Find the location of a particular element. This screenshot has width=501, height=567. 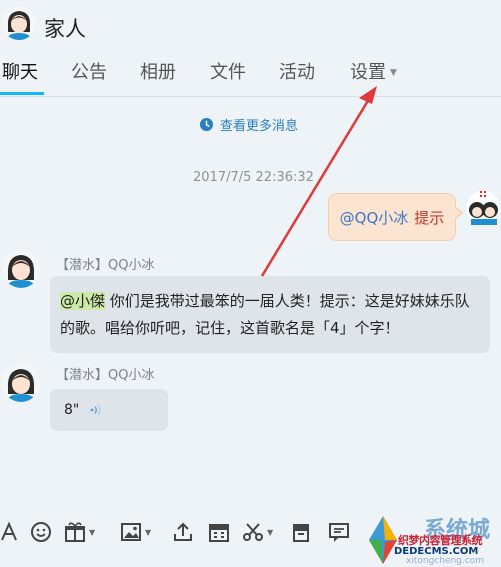

calendar-button is located at coordinates (219, 532).